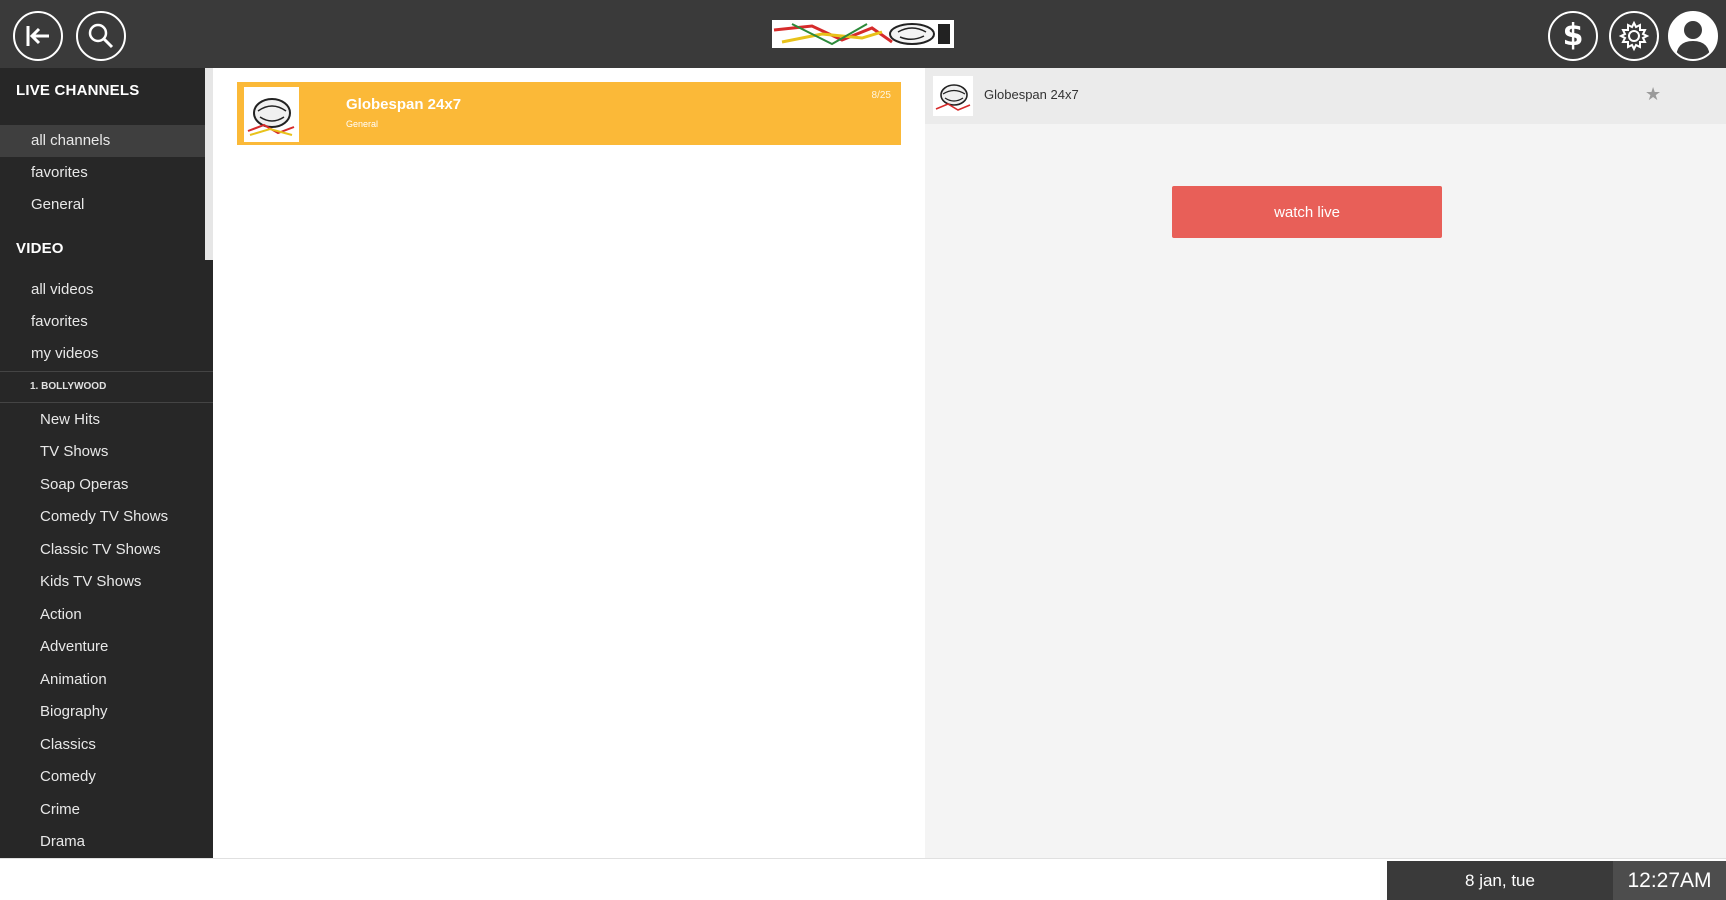 This screenshot has height=900, width=1726. What do you see at coordinates (102, 582) in the screenshot?
I see `category-item: Kids TV Shows` at bounding box center [102, 582].